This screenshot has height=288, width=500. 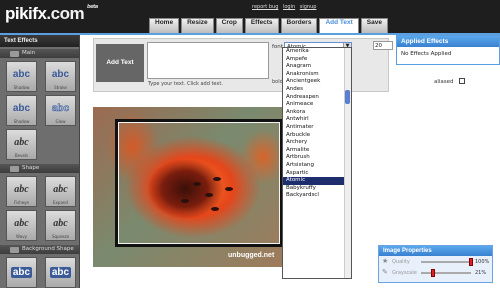 I want to click on tab-borders: Borders, so click(x=299, y=25).